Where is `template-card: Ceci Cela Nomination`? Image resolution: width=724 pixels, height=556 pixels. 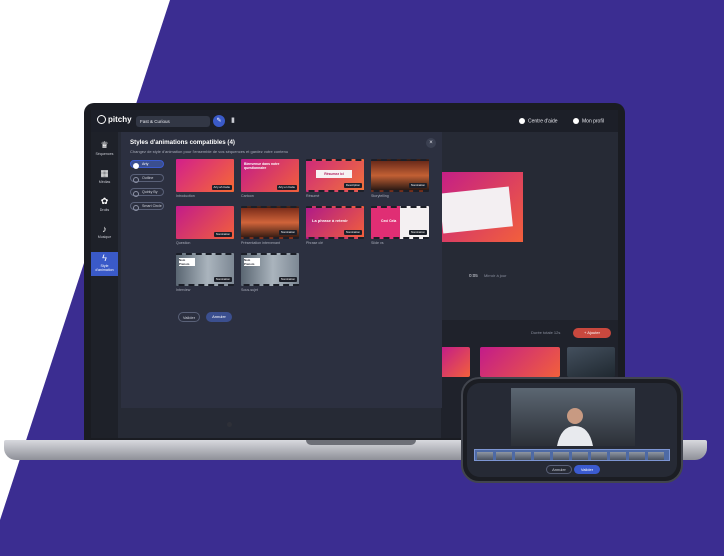
template-card: Ceci Cela Nomination is located at coordinates (400, 222).